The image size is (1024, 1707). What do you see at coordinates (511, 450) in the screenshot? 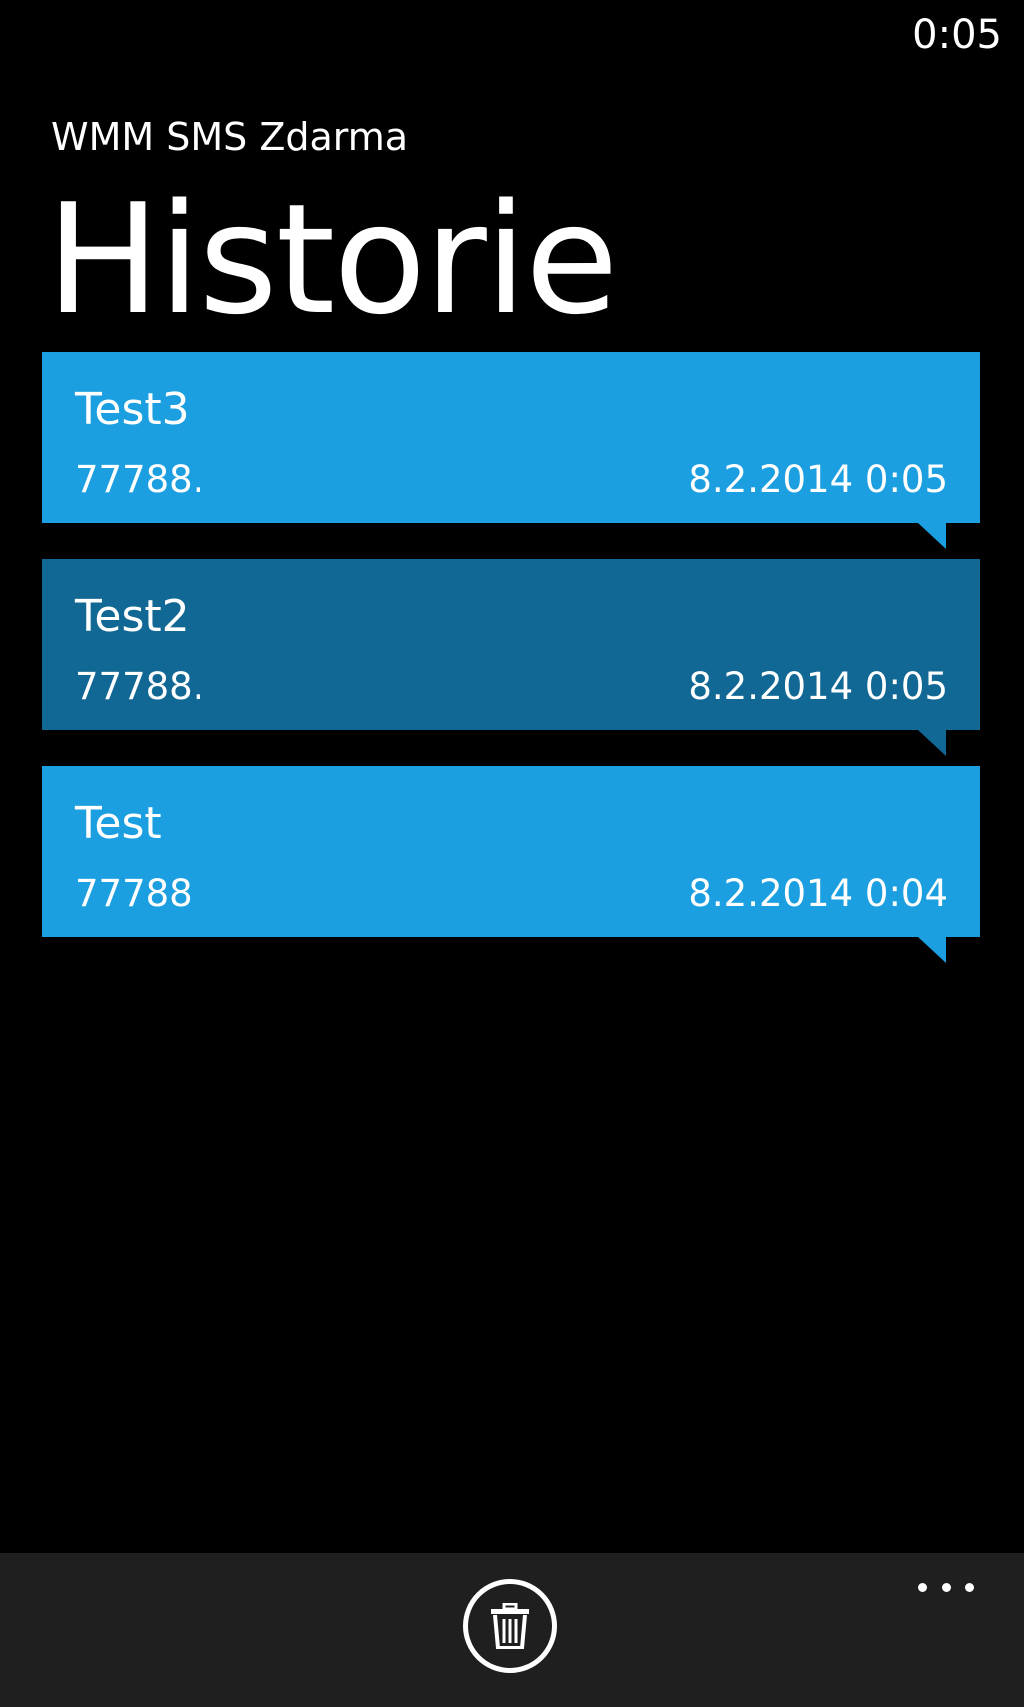
I see `history-item: Test3 77788... 8.2.2014 0:05` at bounding box center [511, 450].